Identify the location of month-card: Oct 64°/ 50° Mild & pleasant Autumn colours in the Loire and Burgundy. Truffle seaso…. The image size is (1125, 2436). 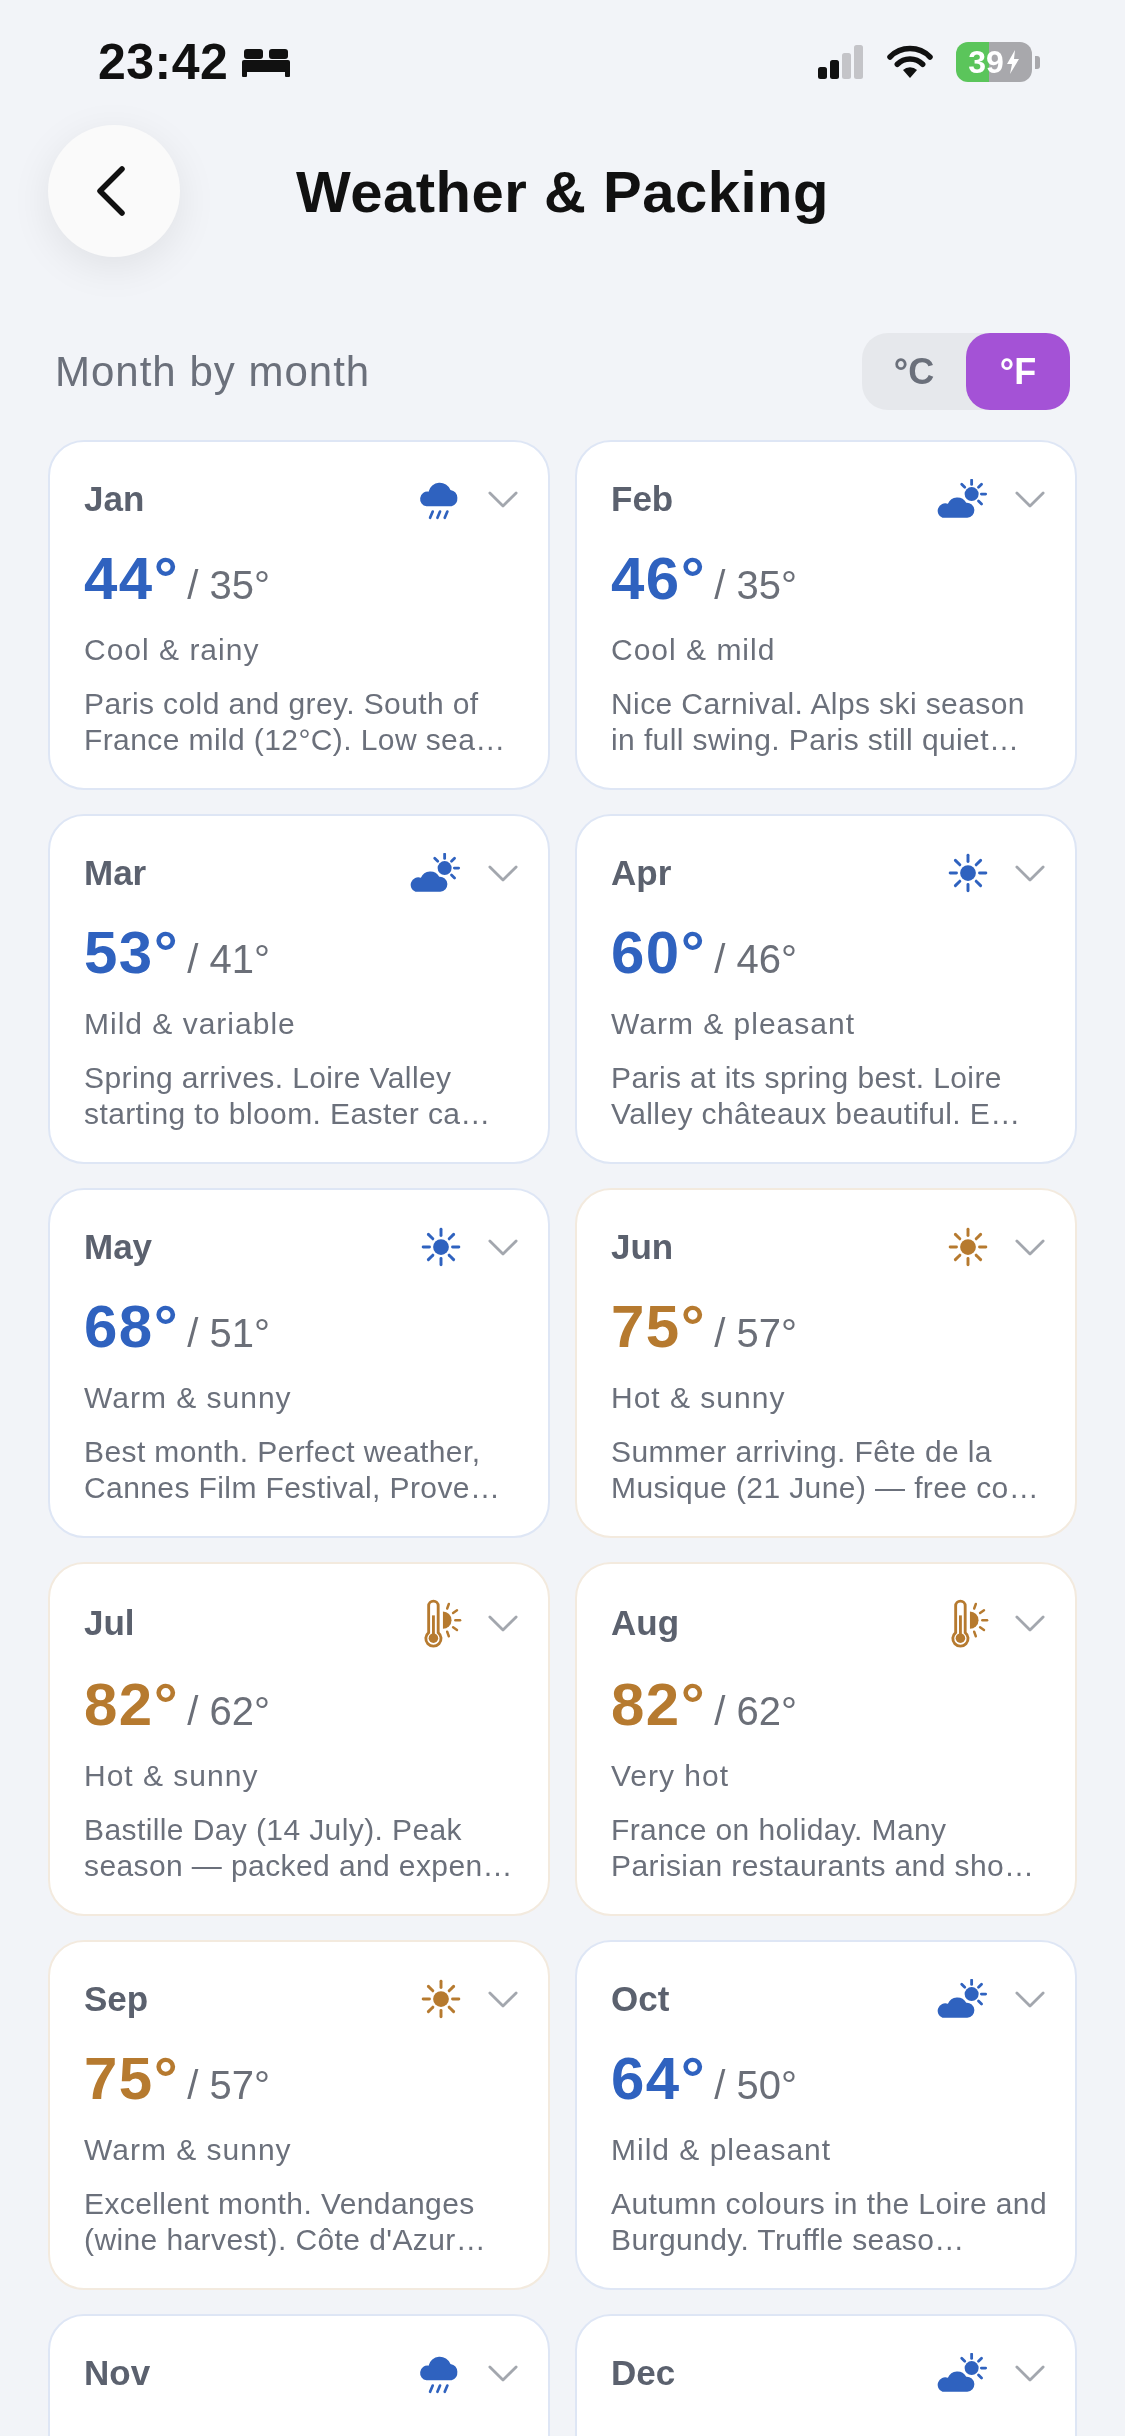
(826, 2115).